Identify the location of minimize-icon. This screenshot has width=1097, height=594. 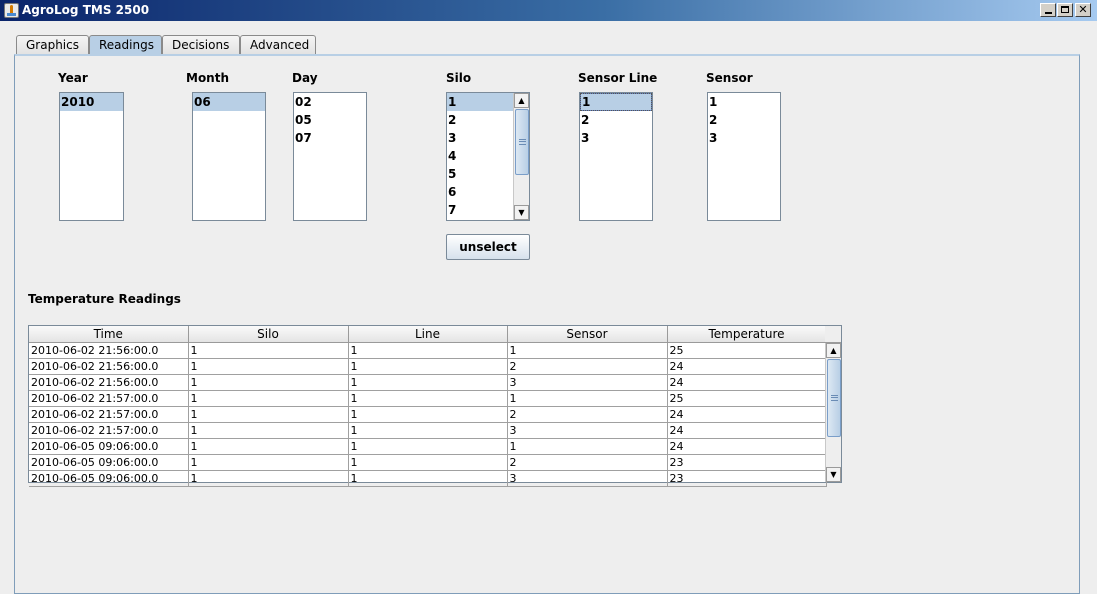
(1048, 13).